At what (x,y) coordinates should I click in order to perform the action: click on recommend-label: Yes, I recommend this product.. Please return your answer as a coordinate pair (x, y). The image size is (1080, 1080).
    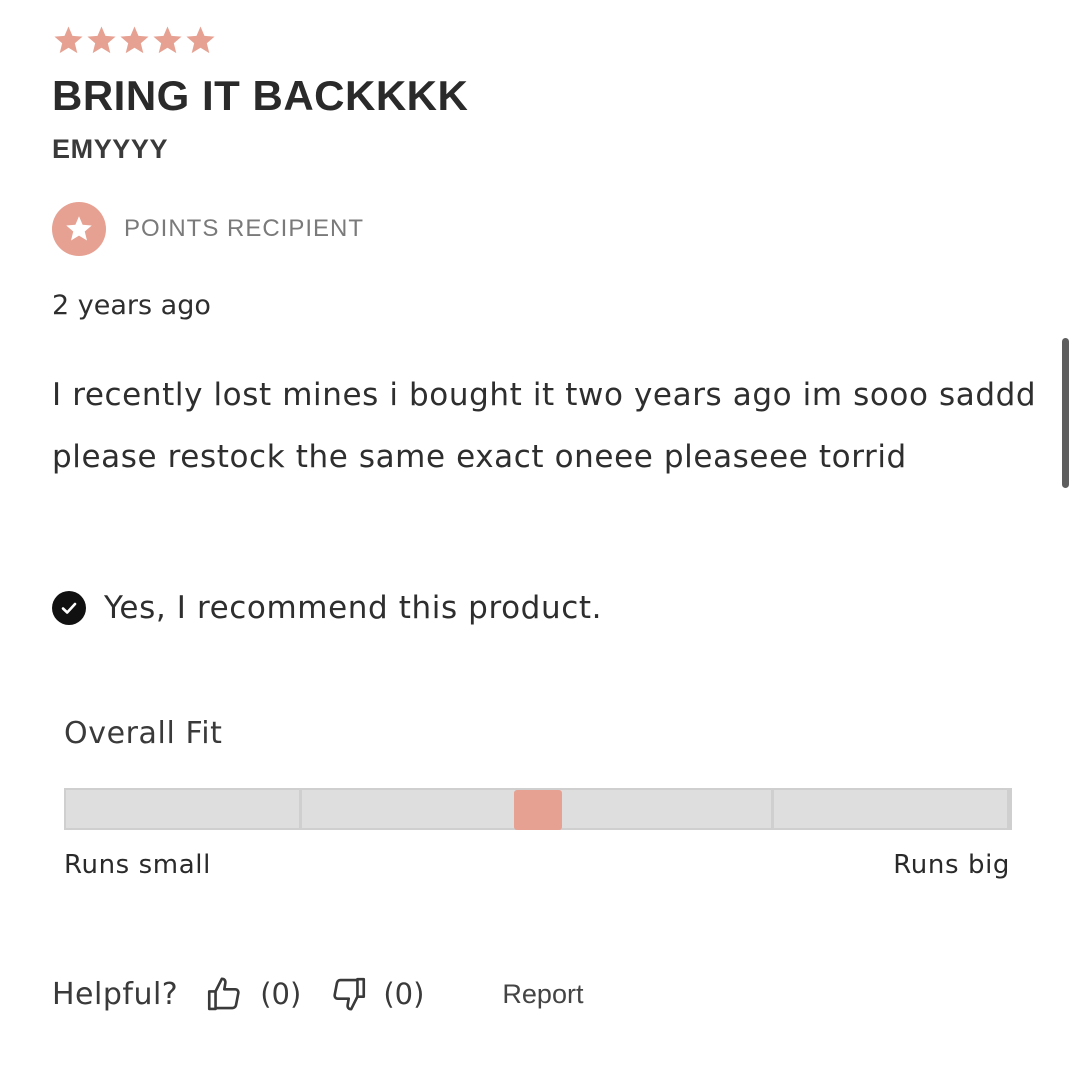
    Looking at the image, I should click on (353, 608).